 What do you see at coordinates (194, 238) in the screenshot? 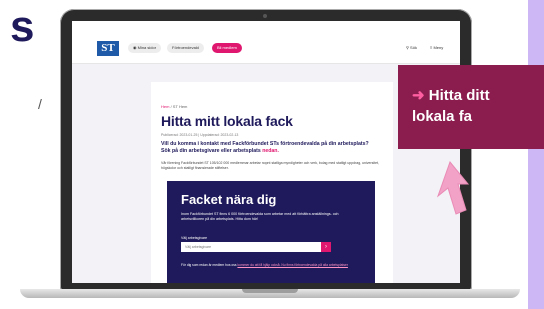
I see `employer-field-label: Välj arbetsgivare` at bounding box center [194, 238].